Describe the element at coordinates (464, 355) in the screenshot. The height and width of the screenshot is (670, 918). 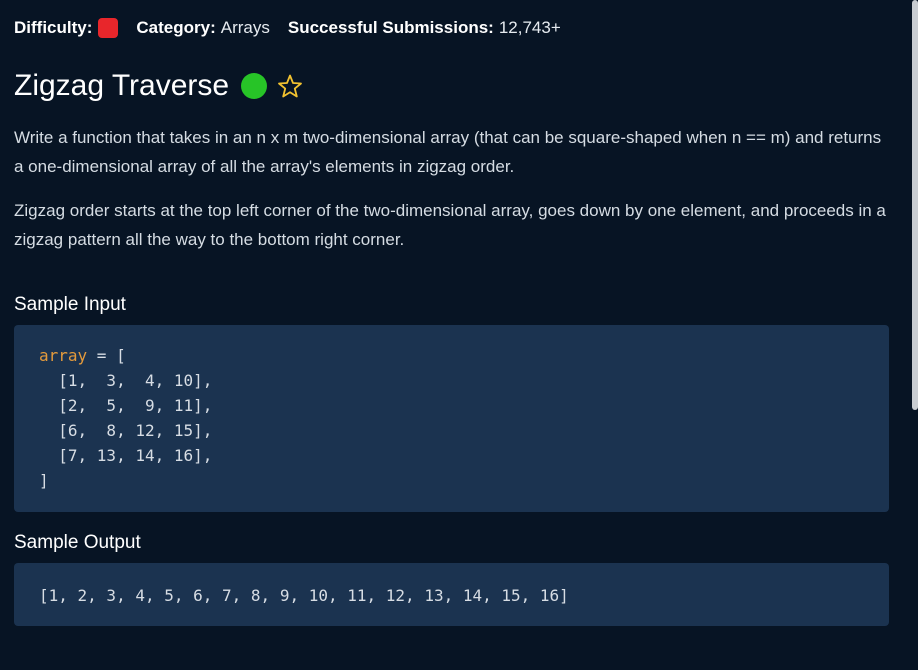
I see `code-line: array = [` at that location.